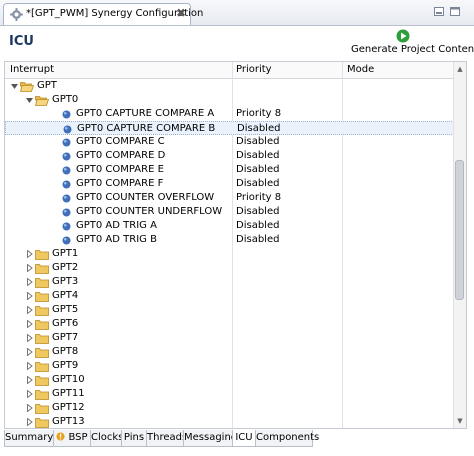 This screenshot has height=456, width=474. What do you see at coordinates (120, 183) in the screenshot?
I see `interrupt-name: GPT0 COMPARE F` at bounding box center [120, 183].